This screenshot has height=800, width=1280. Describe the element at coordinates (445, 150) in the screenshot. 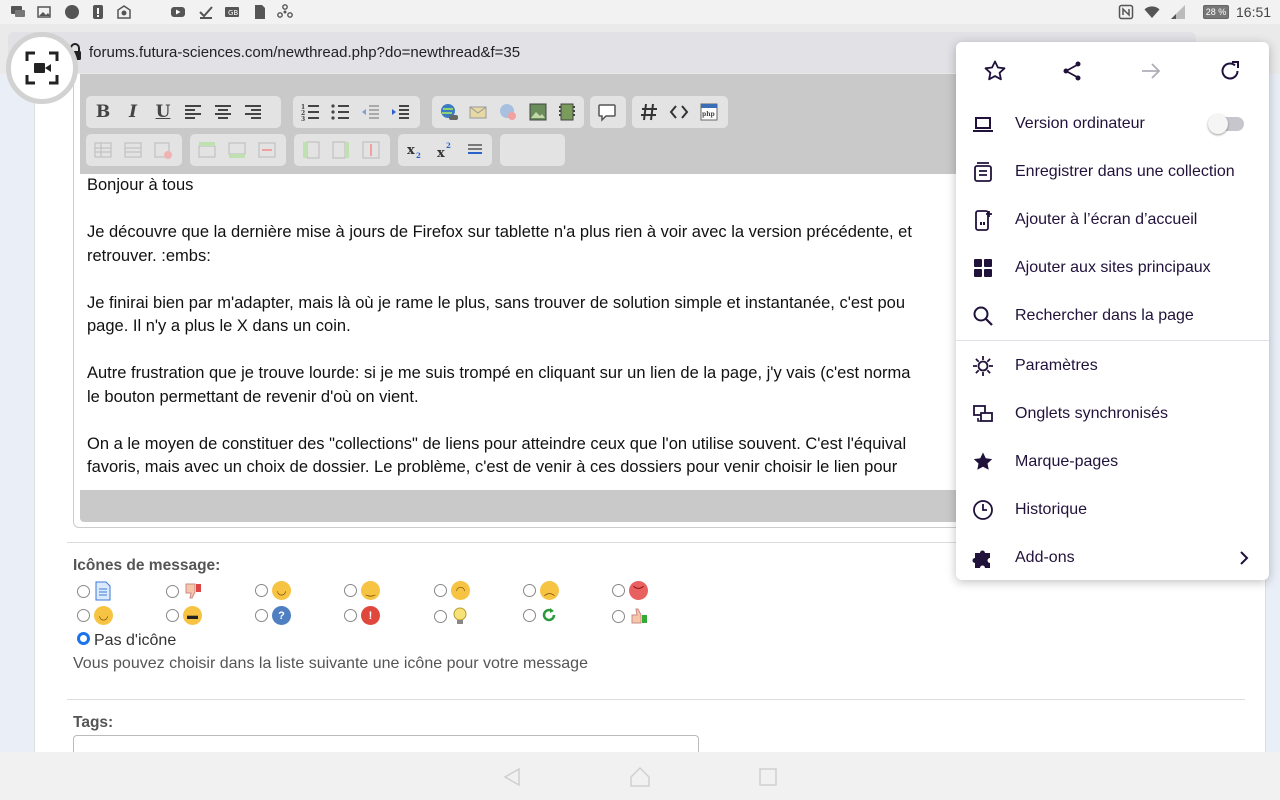

I see `superscript-button: x2` at that location.